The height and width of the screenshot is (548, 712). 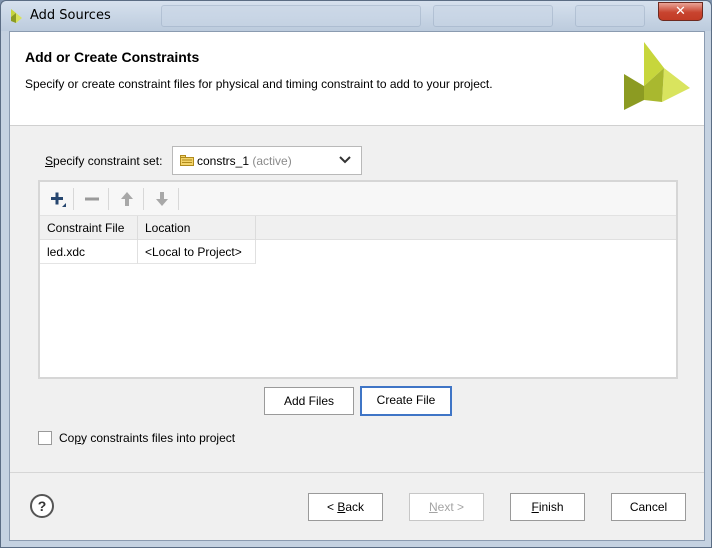 What do you see at coordinates (547, 507) in the screenshot?
I see `finish-button: Finish` at bounding box center [547, 507].